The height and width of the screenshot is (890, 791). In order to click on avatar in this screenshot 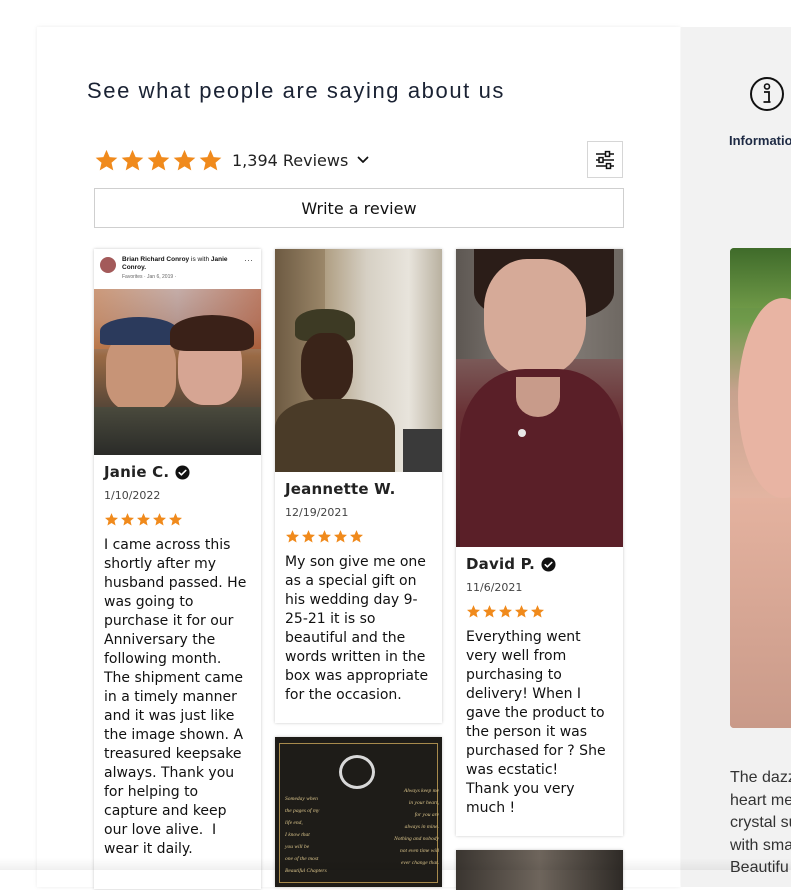, I will do `click(108, 265)`.